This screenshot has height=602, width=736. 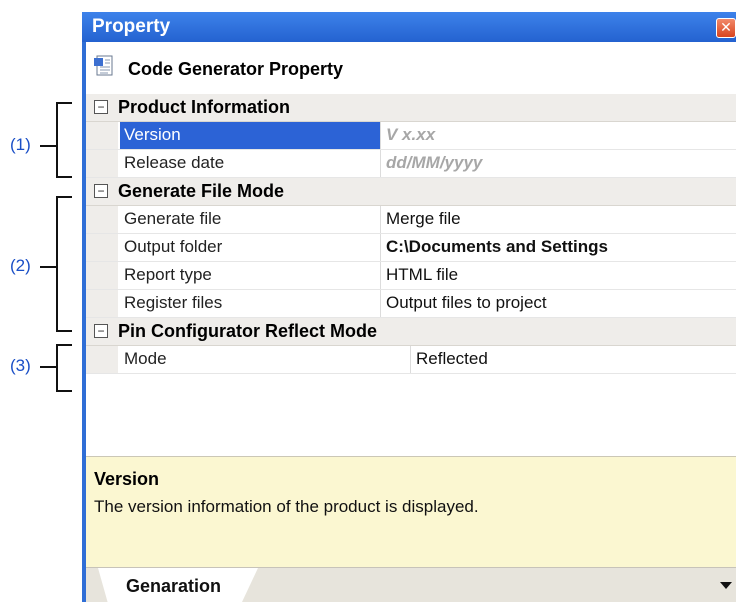 I want to click on property-row-version: Version V x.xx, so click(x=411, y=136).